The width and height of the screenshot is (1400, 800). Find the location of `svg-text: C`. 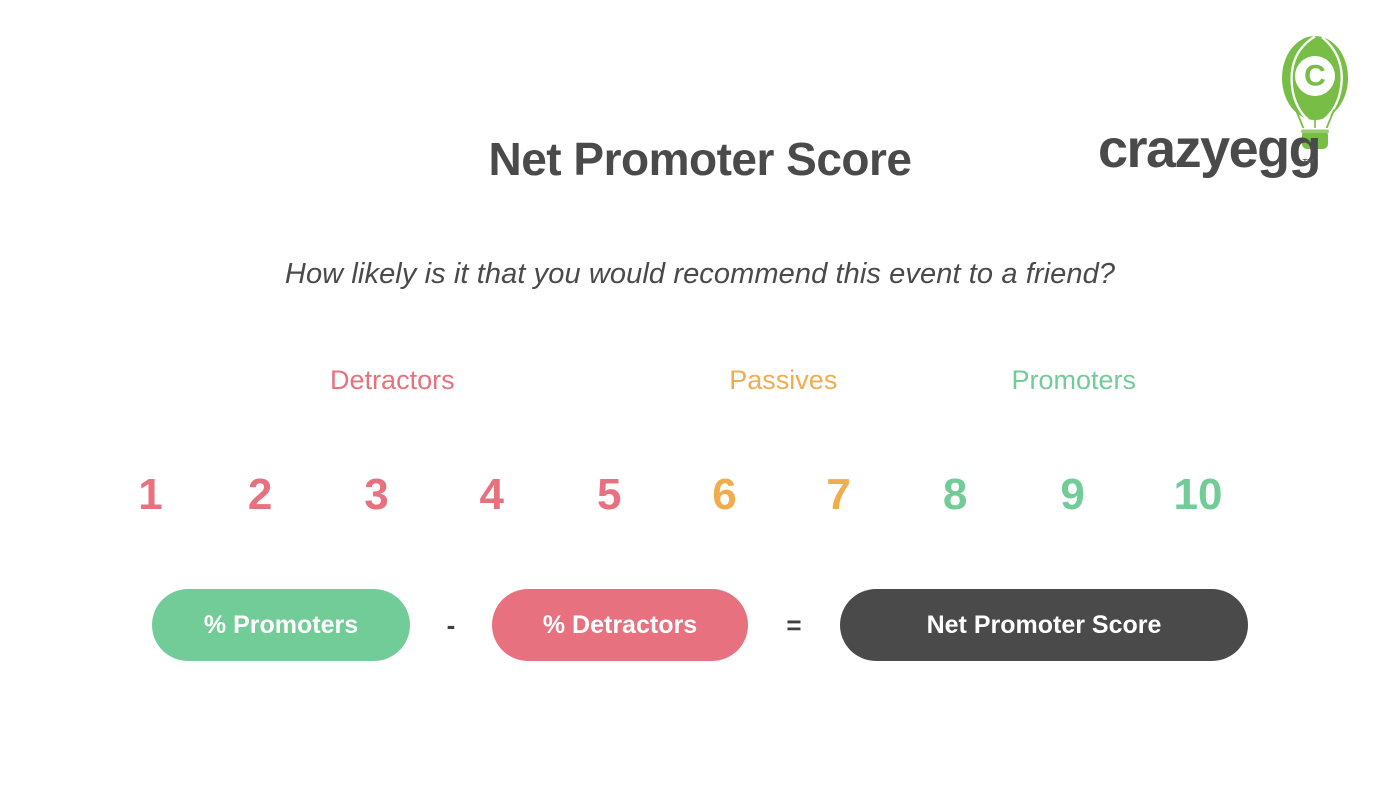

svg-text: C is located at coordinates (1315, 76).